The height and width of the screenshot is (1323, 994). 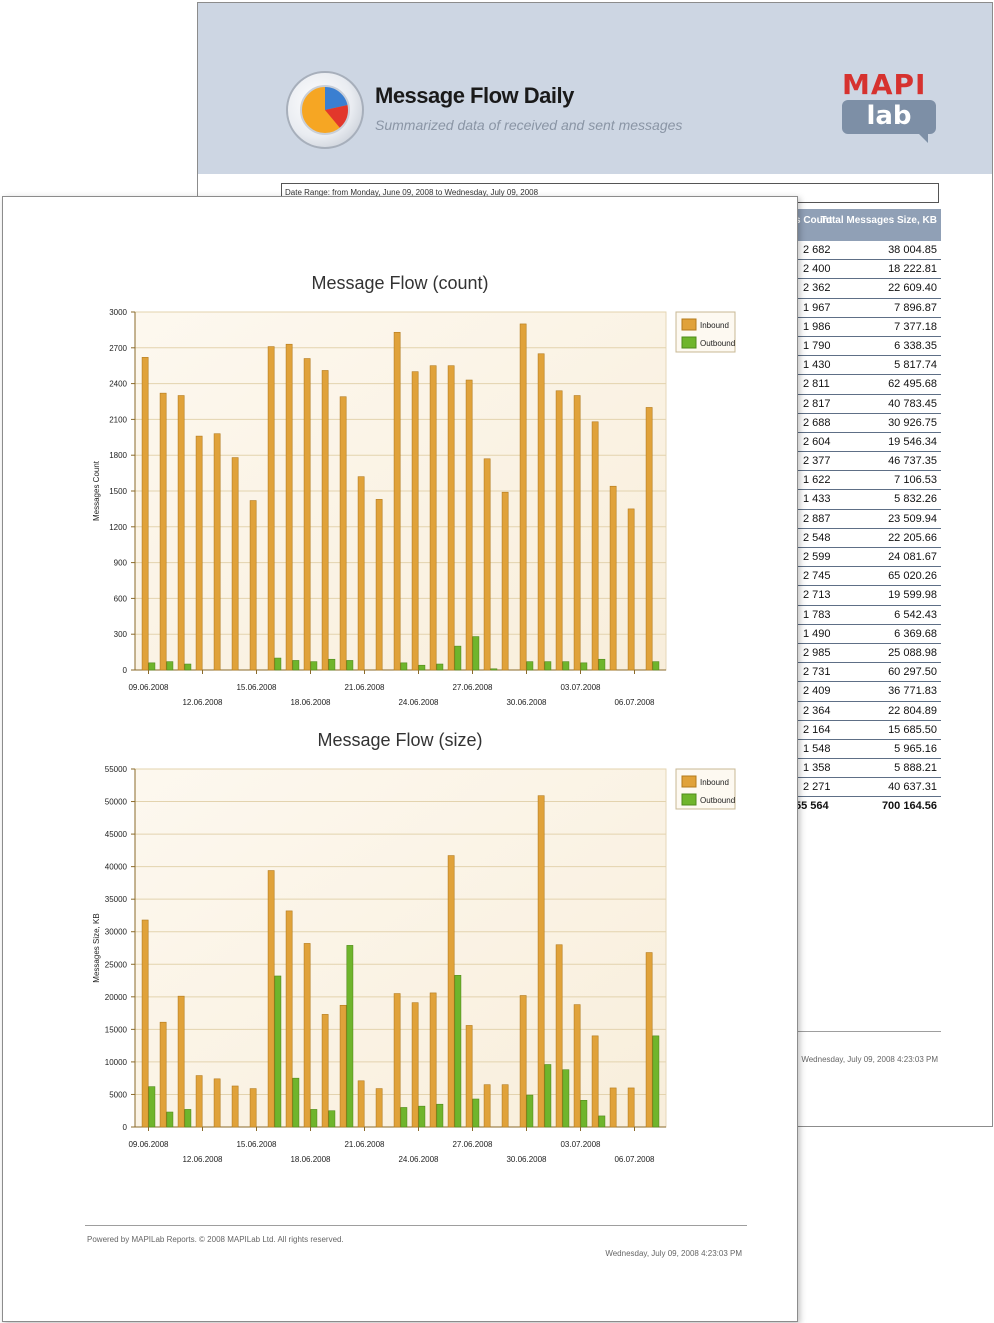 I want to click on total-size-cell: 700 164.56, so click(x=909, y=806).